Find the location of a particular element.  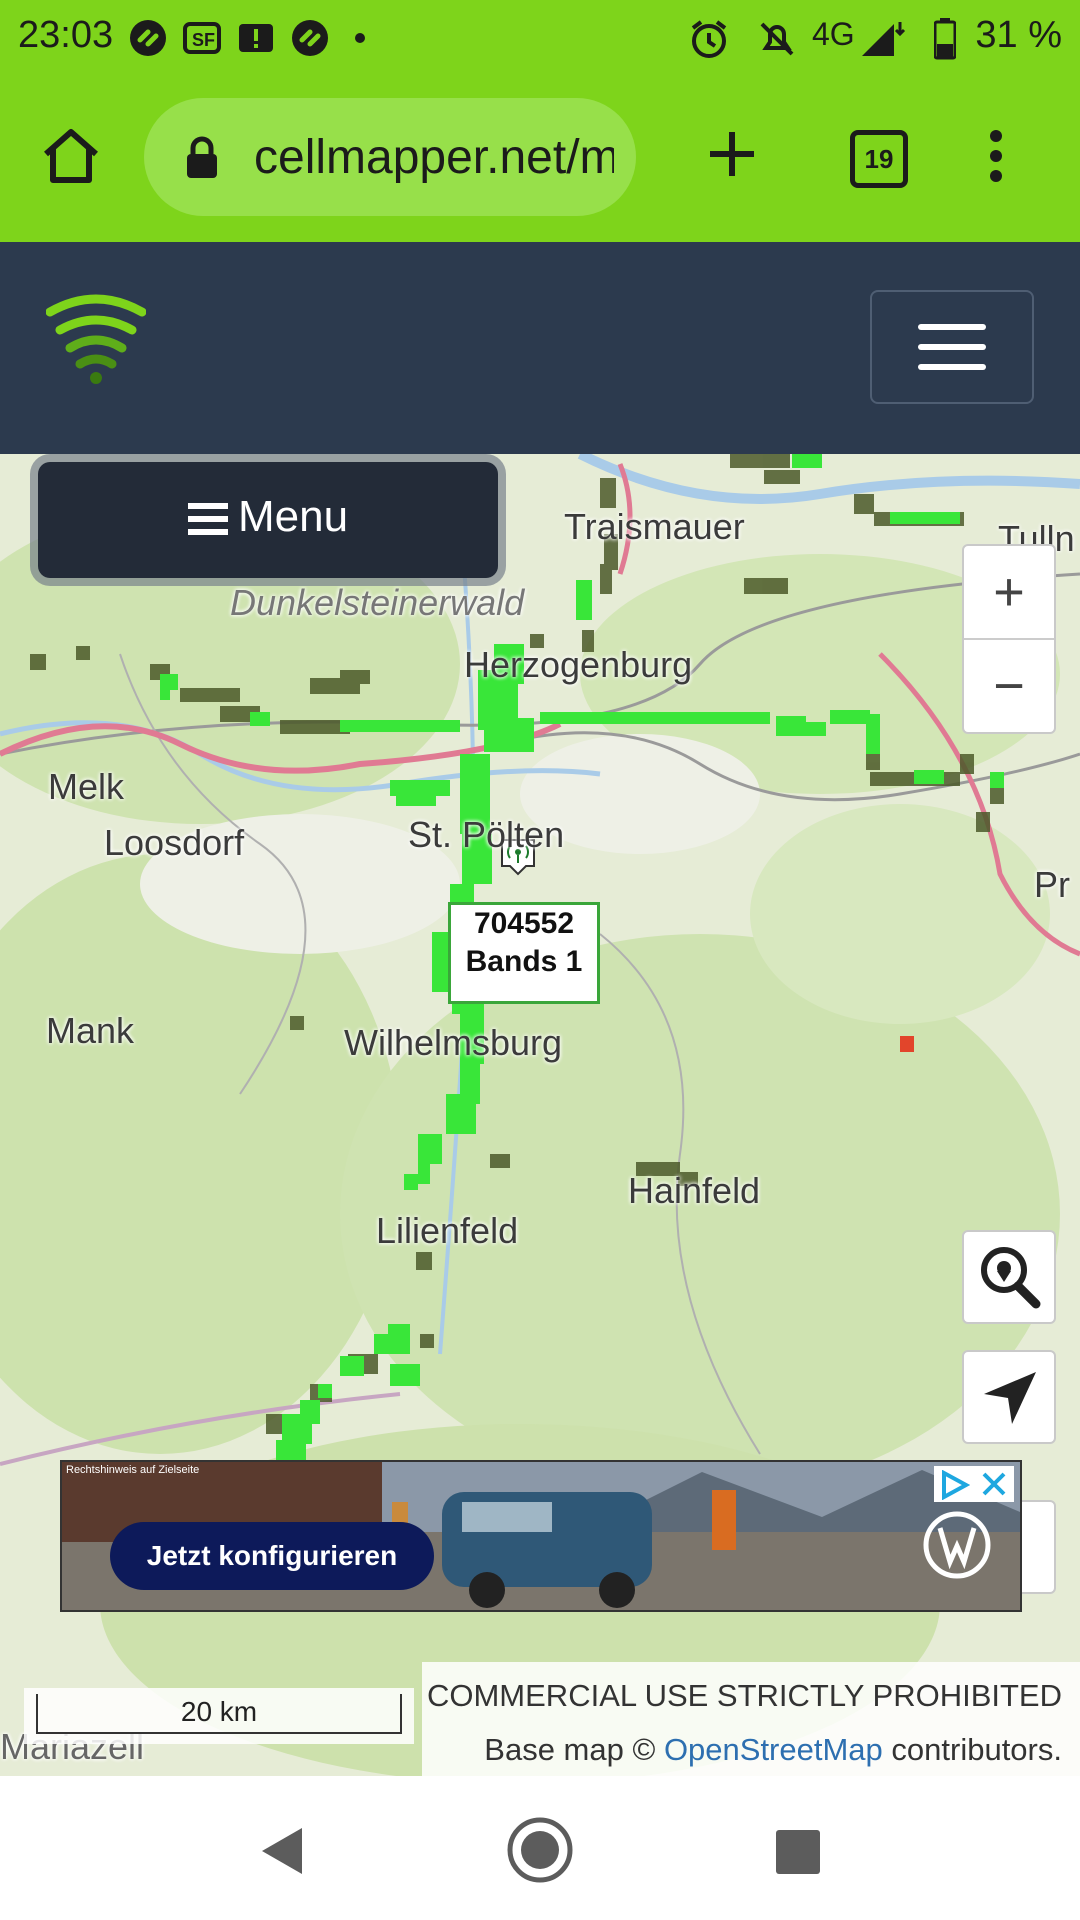

ad-cta-button: Jetzt konfigurieren is located at coordinates (272, 1556).